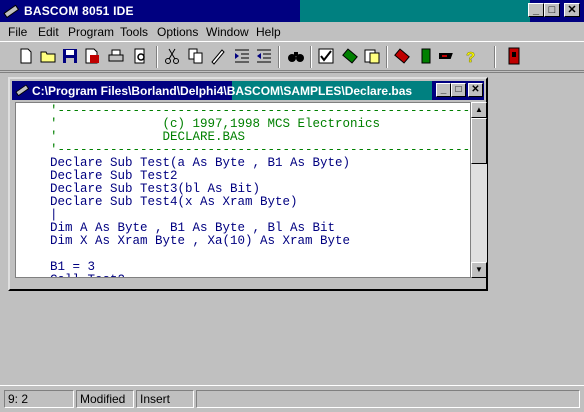  Describe the element at coordinates (552, 10) in the screenshot. I see `maximize-button: □` at that location.